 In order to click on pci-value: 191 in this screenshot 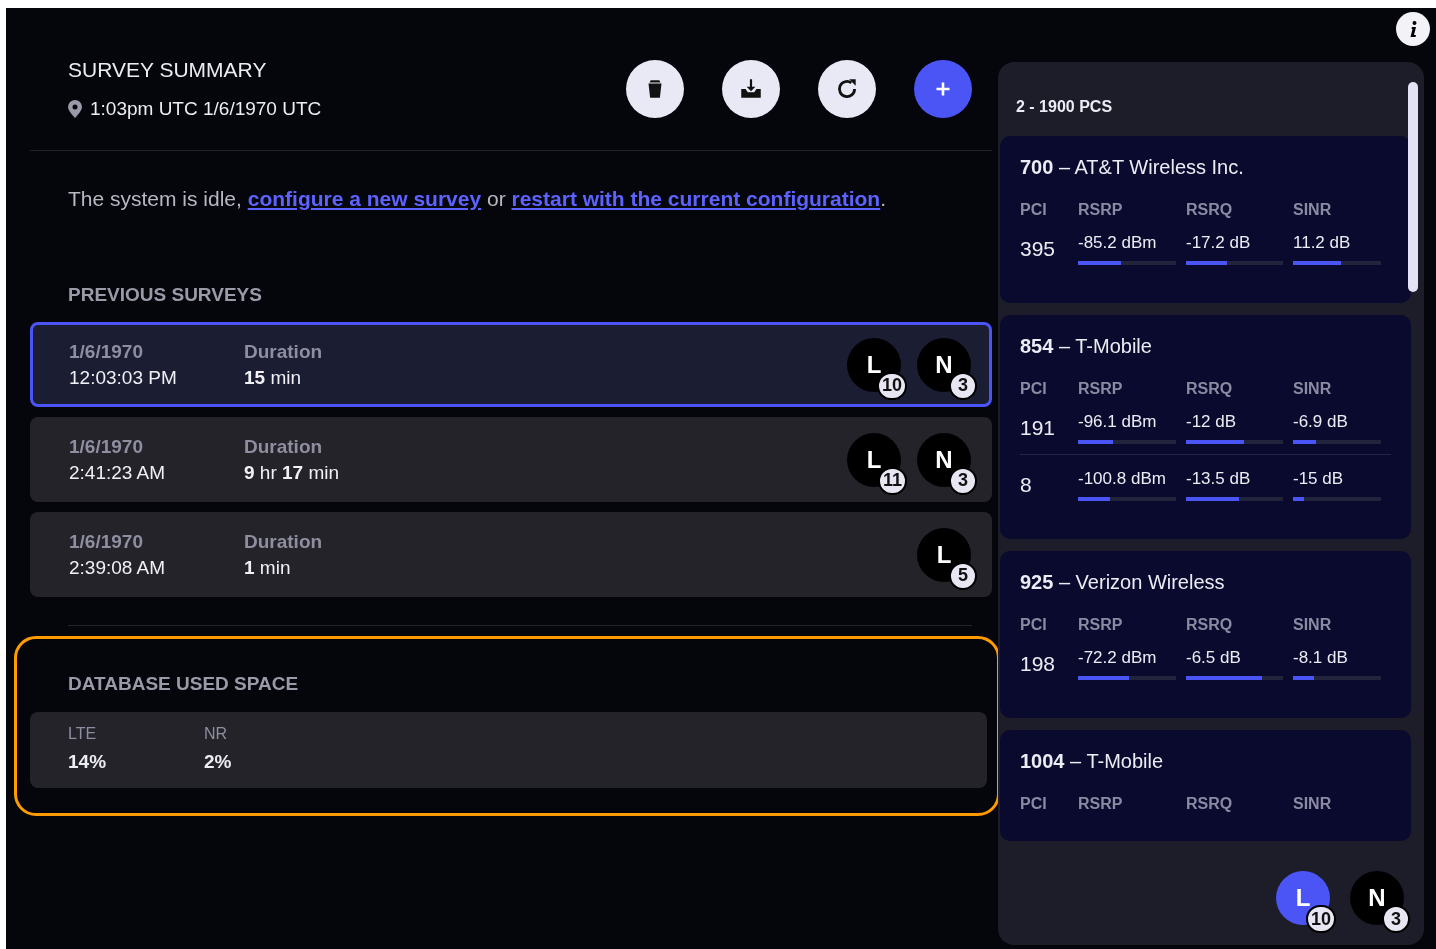, I will do `click(1038, 428)`.